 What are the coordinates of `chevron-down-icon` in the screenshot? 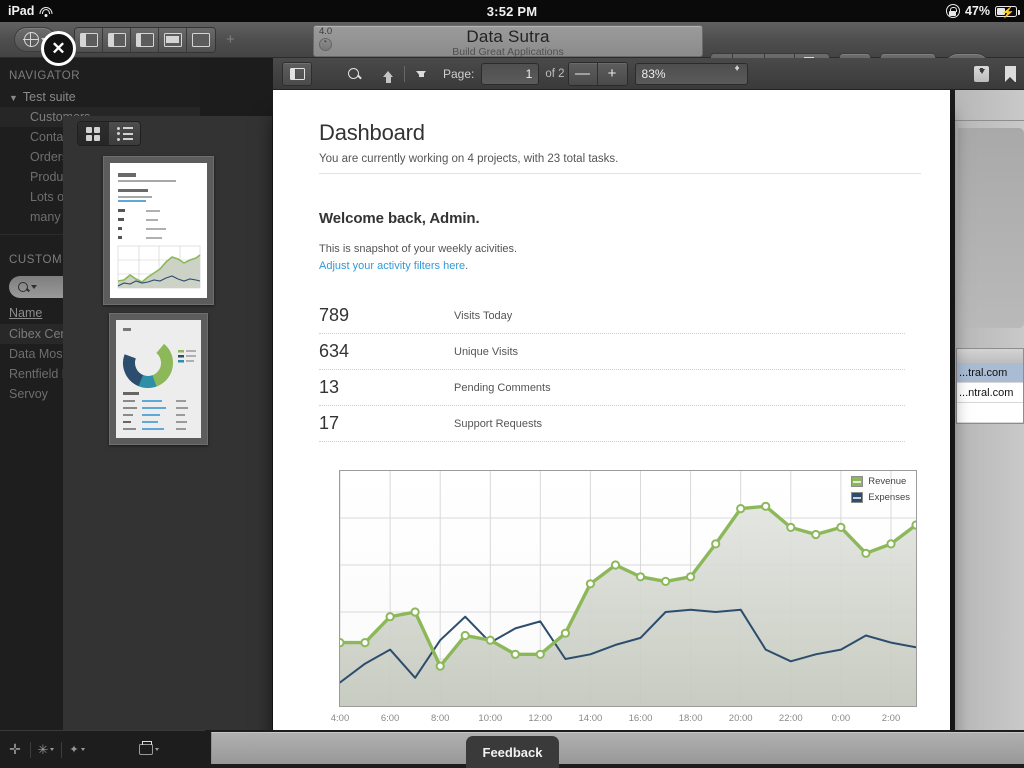 It's located at (34, 287).